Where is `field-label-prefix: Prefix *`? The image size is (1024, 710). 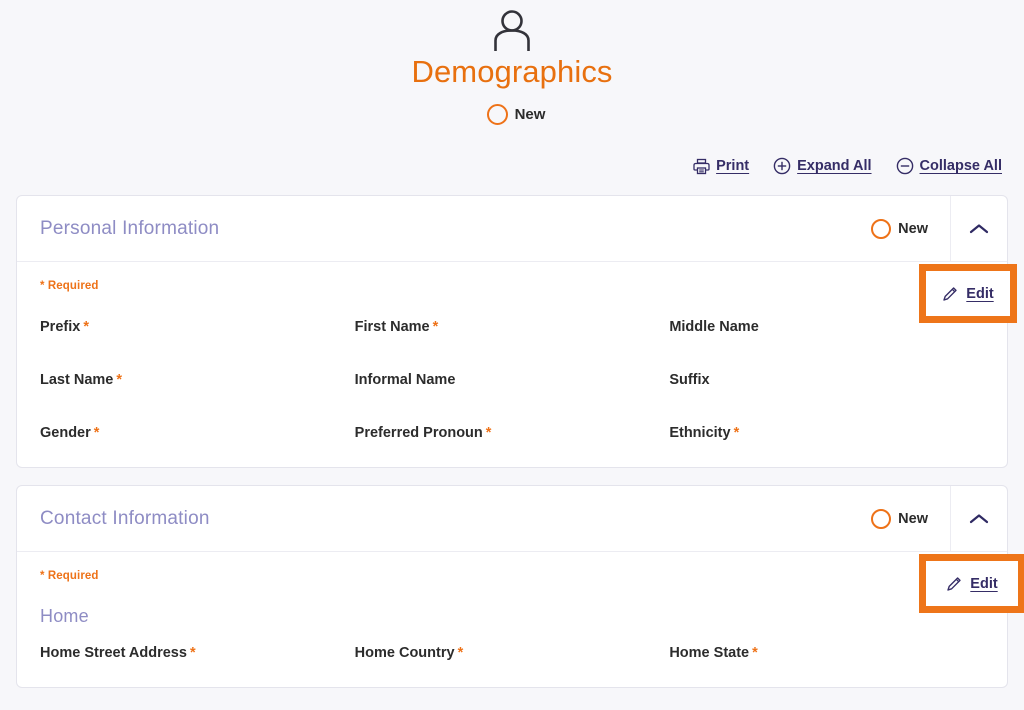
field-label-prefix: Prefix * is located at coordinates (64, 327).